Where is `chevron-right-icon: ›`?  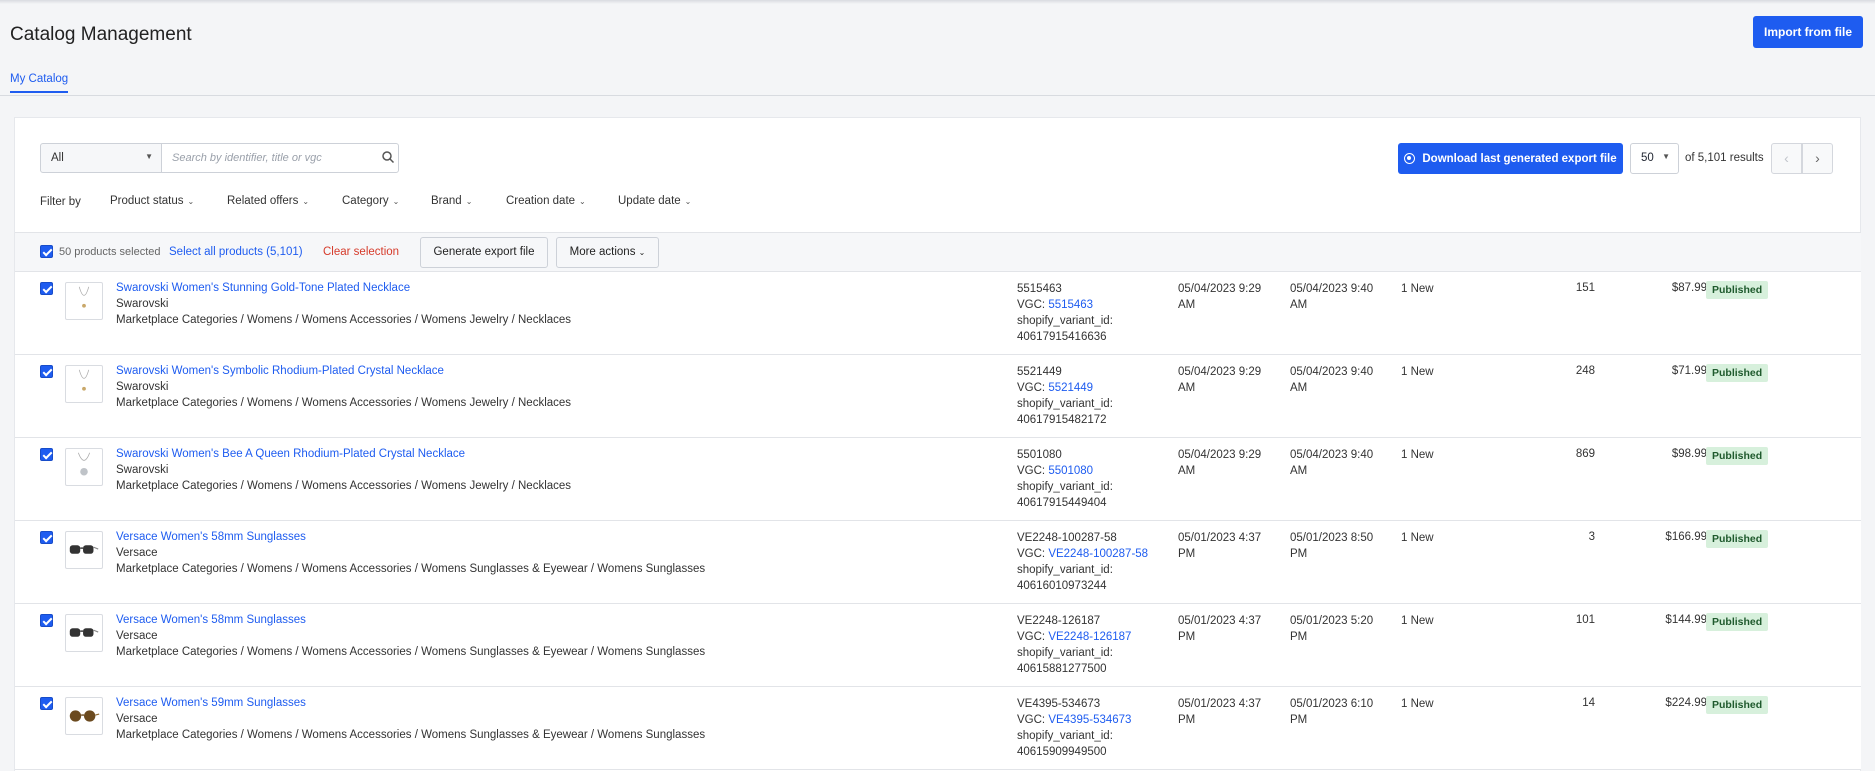
chevron-right-icon: › is located at coordinates (1817, 158).